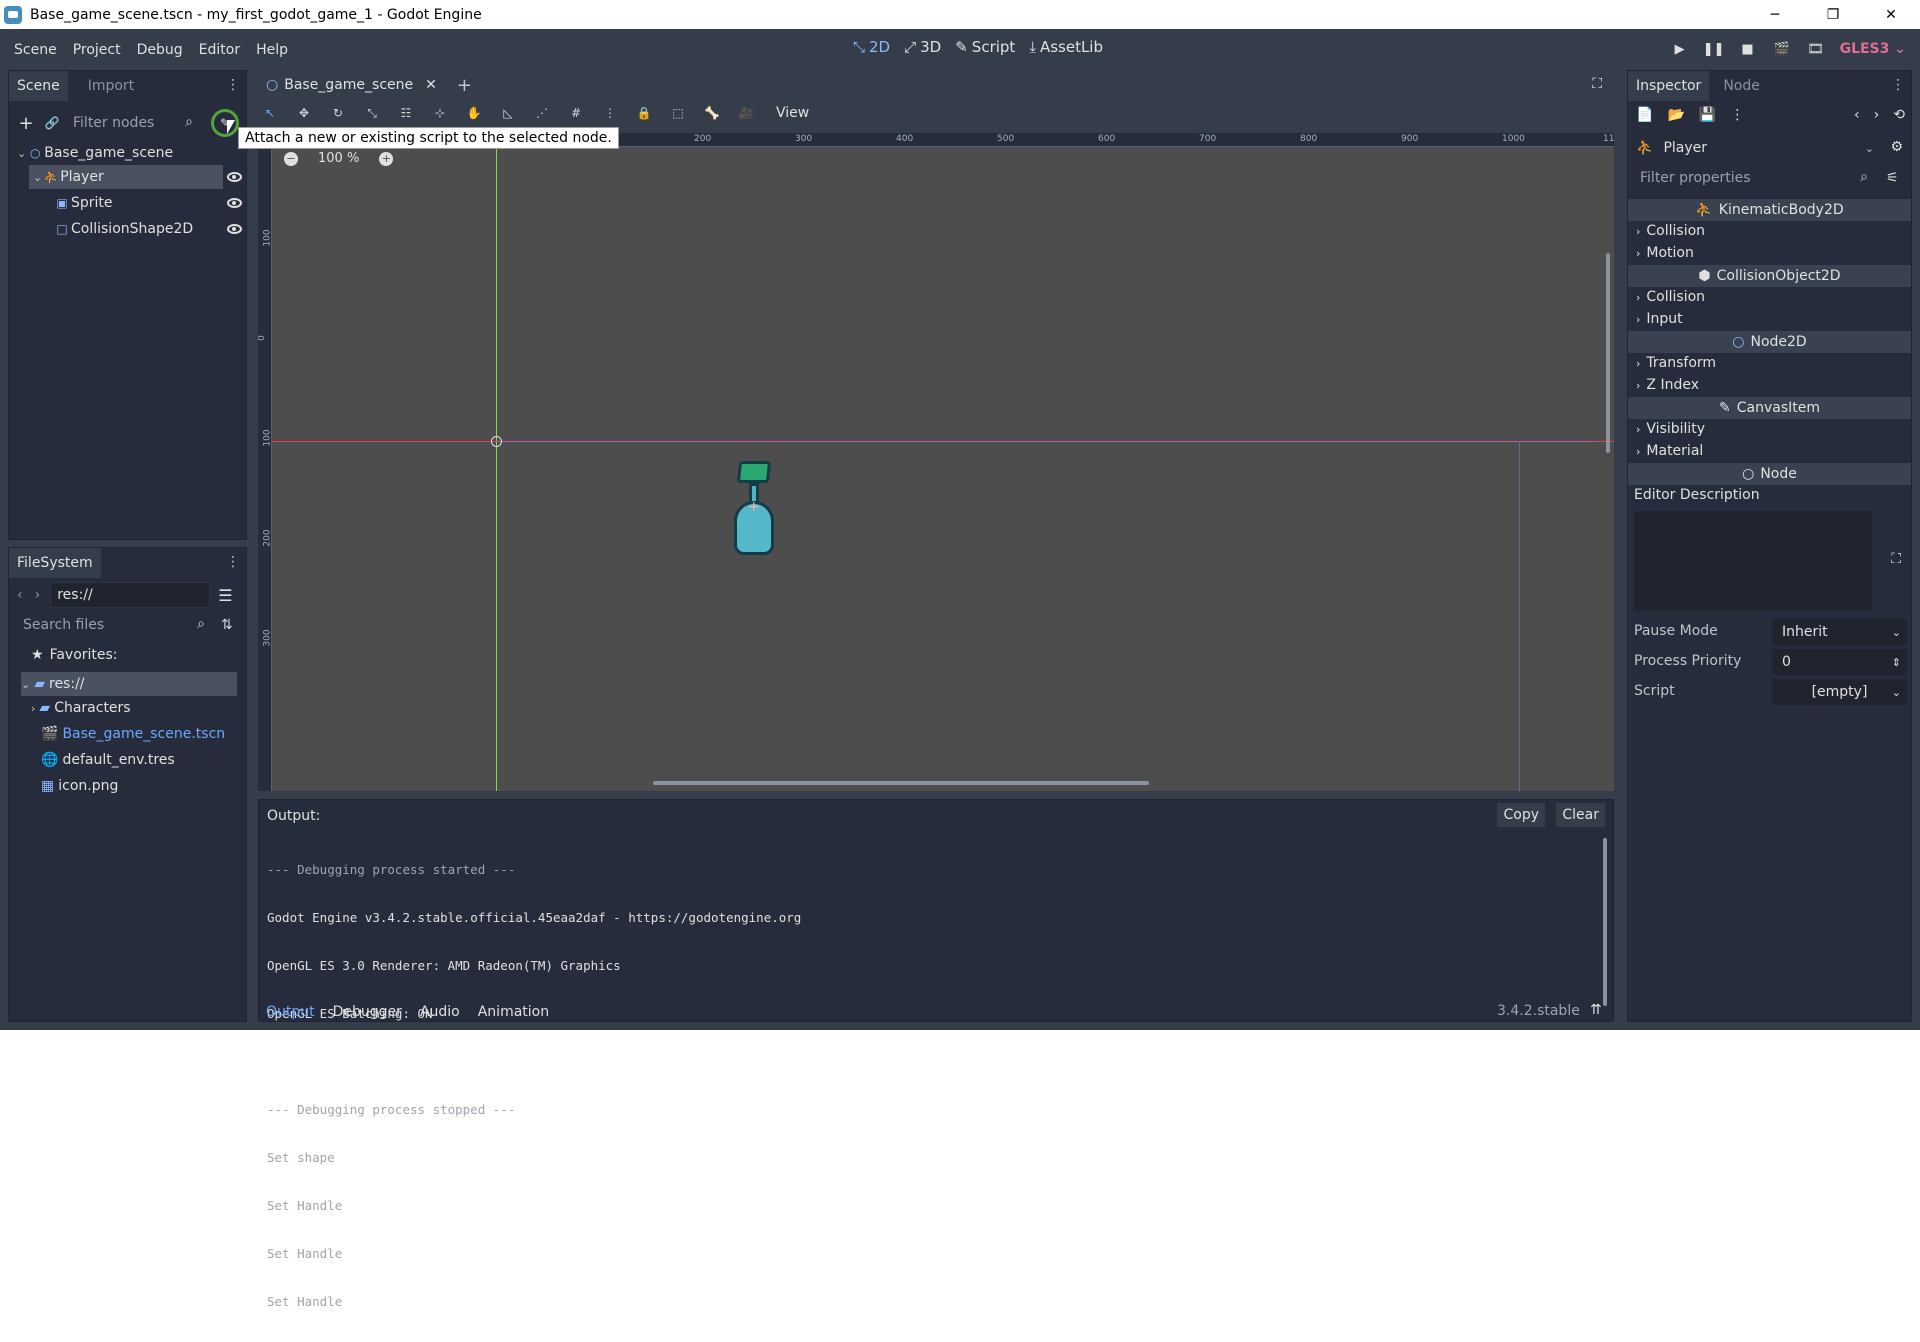 Image resolution: width=1920 pixels, height=1342 pixels. What do you see at coordinates (1714, 49) in the screenshot?
I see `pause-button: ❚❚` at bounding box center [1714, 49].